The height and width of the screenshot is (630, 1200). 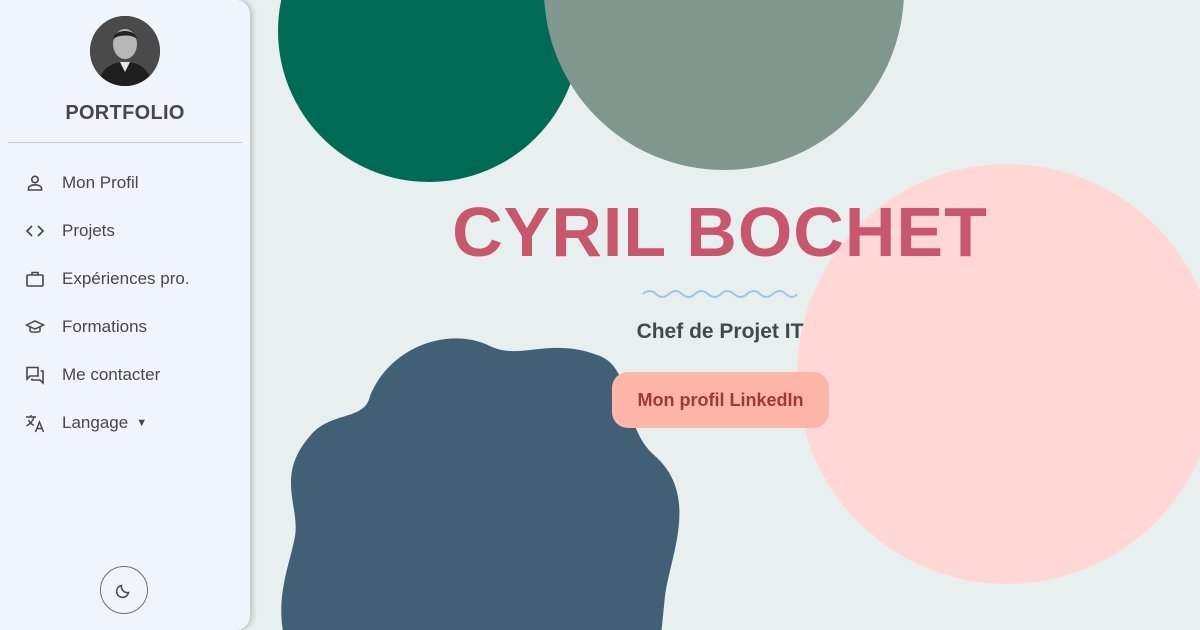 What do you see at coordinates (88, 230) in the screenshot?
I see `nav-item-label: Projets` at bounding box center [88, 230].